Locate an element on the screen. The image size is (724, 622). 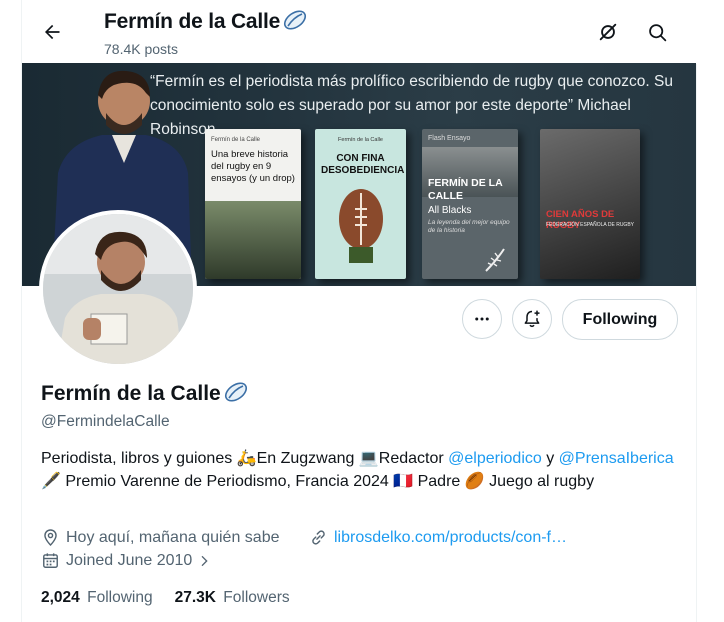
following-label: Following is located at coordinates (120, 597).